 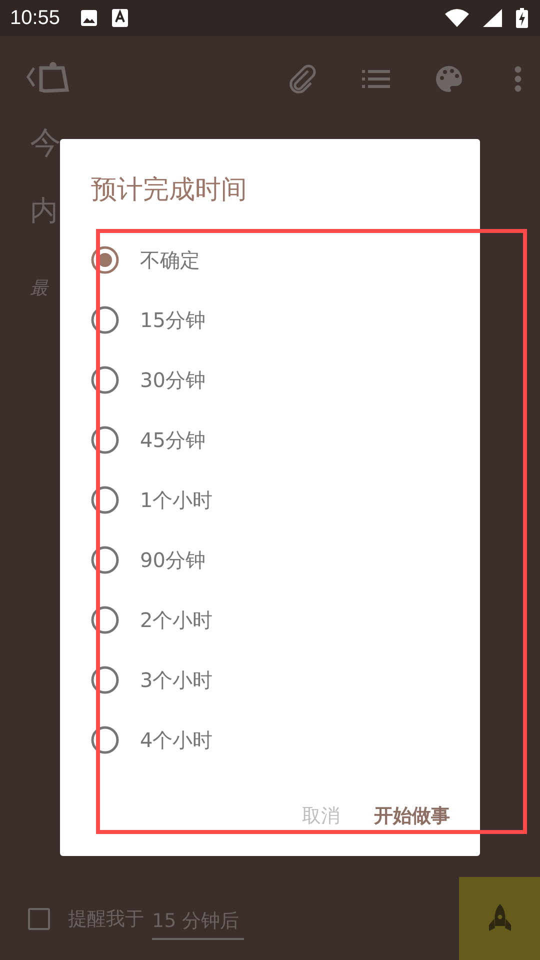 I want to click on list-icon, so click(x=376, y=79).